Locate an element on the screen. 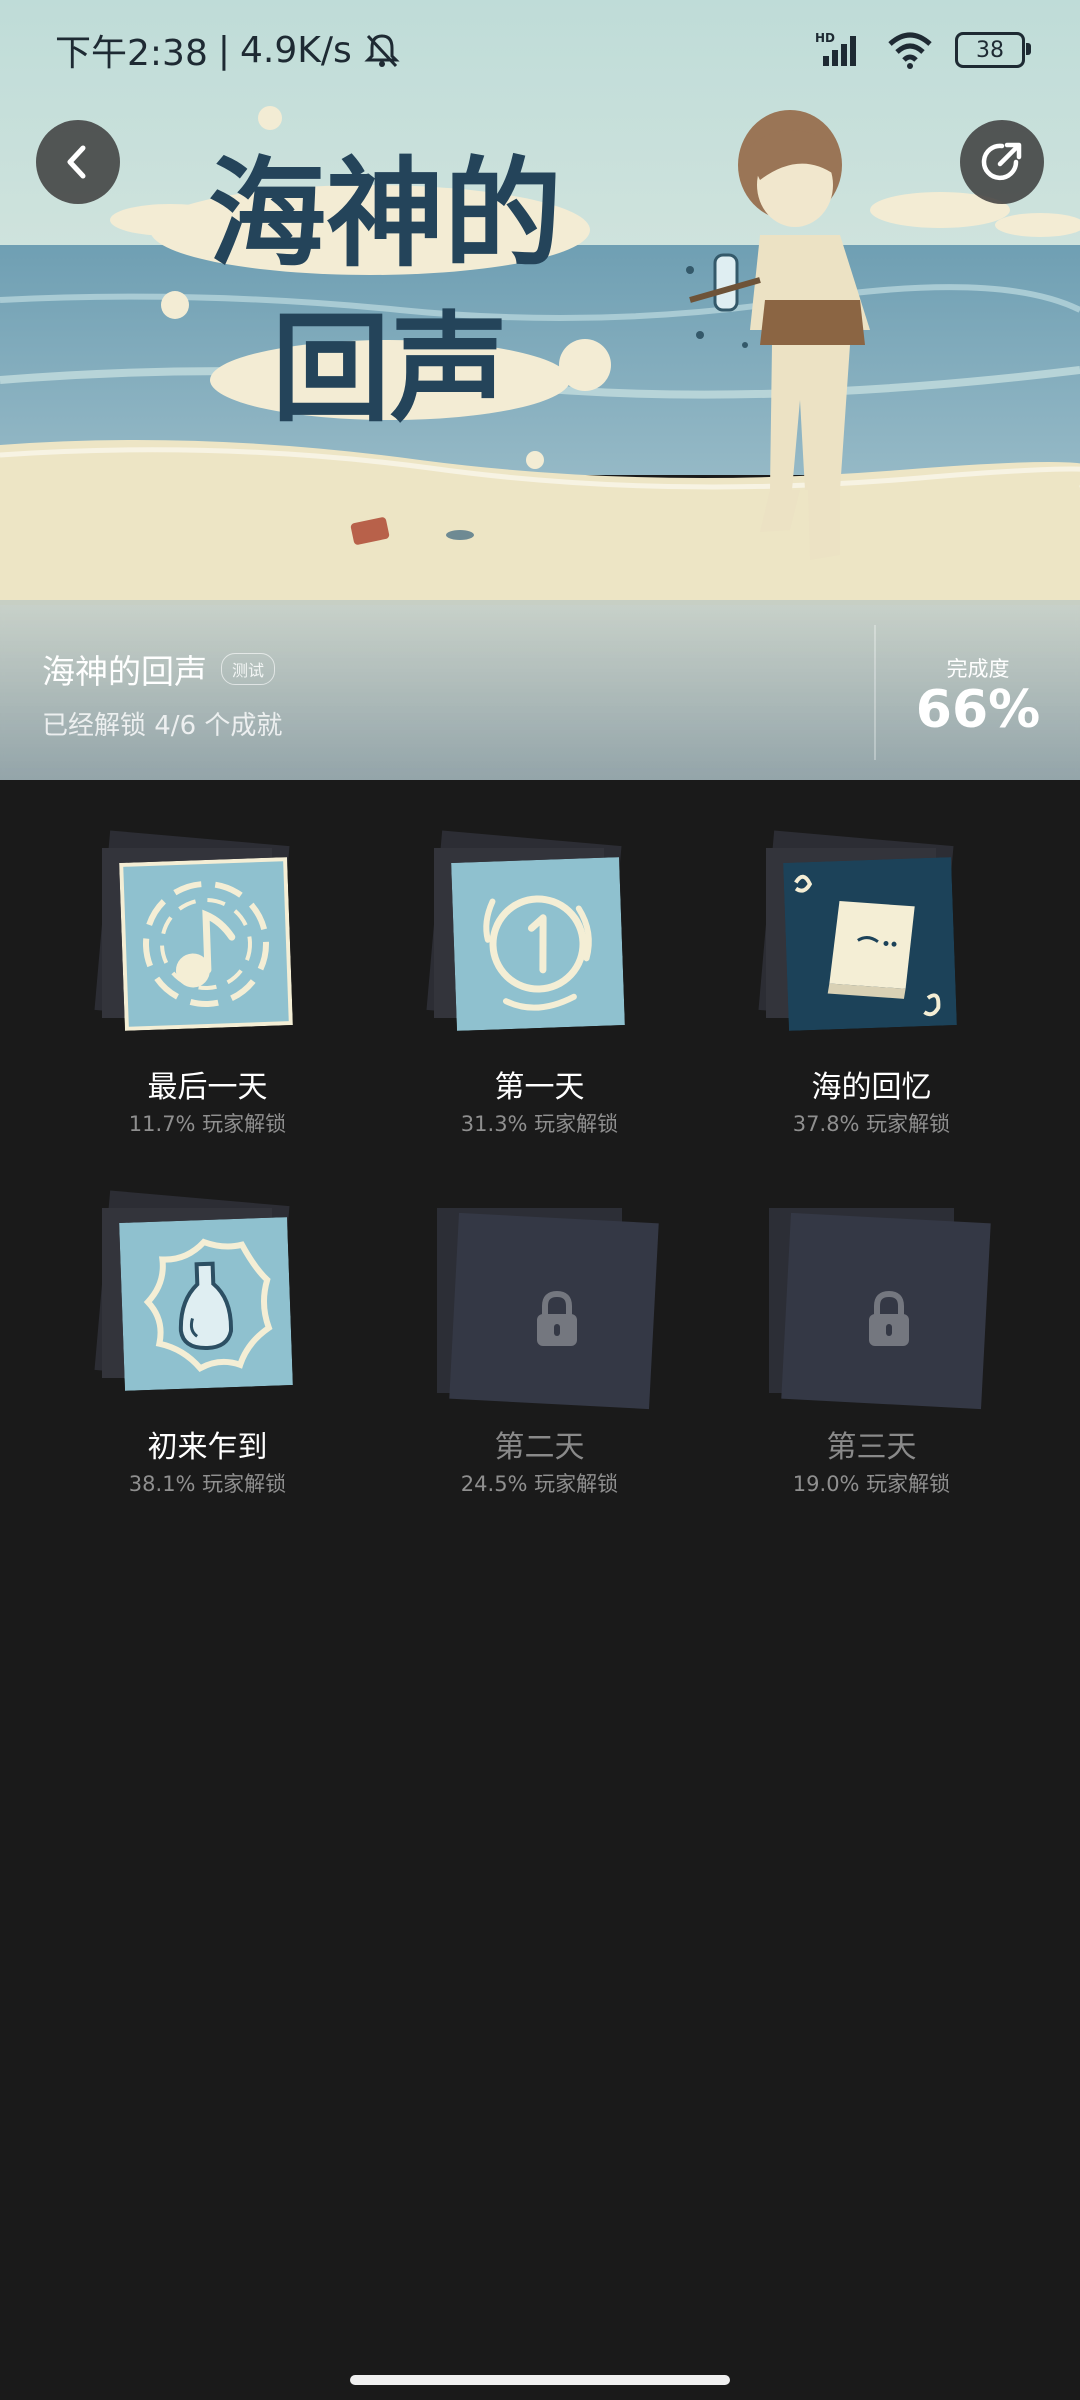 The height and width of the screenshot is (2400, 1080). completion-value: 66% is located at coordinates (978, 710).